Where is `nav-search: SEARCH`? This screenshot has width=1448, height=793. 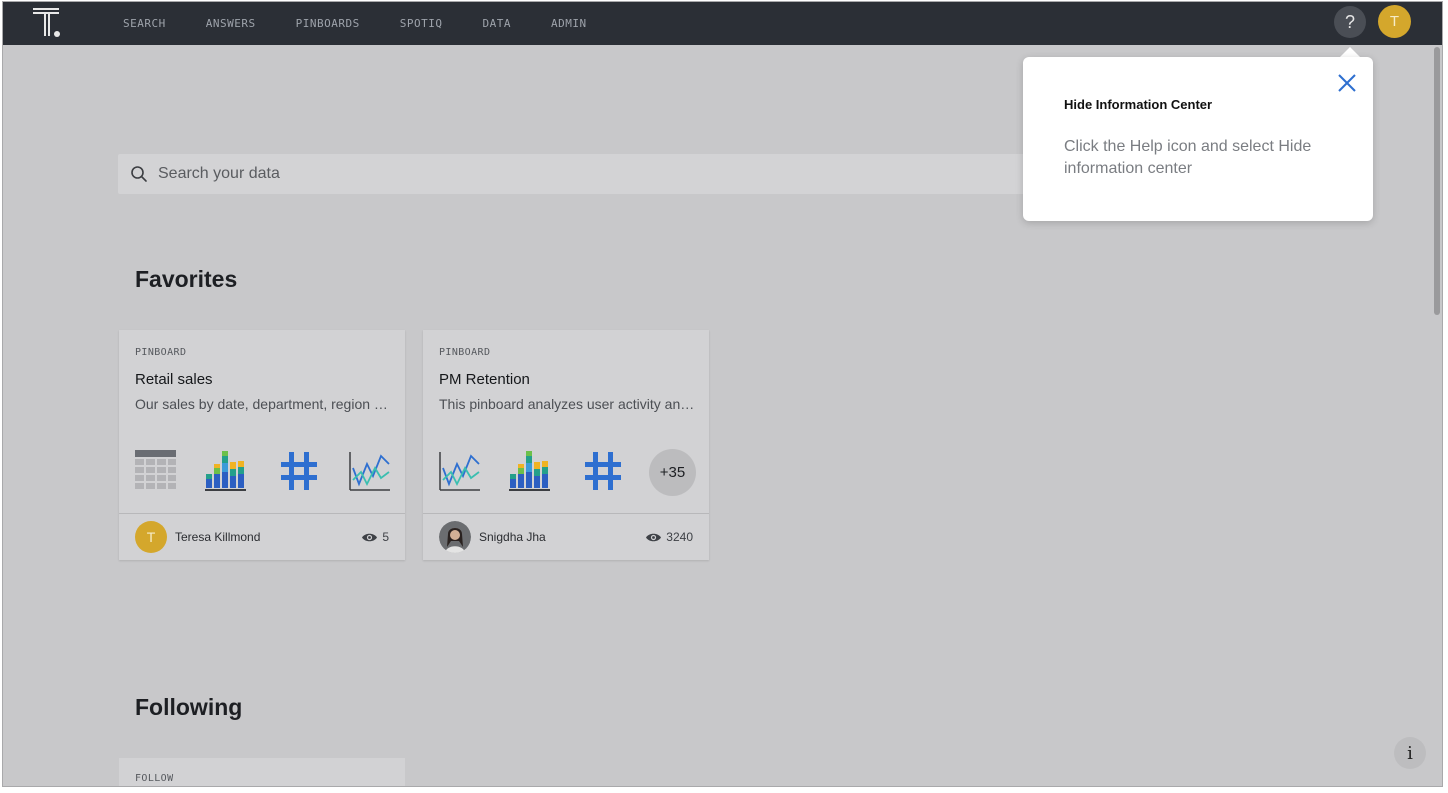 nav-search: SEARCH is located at coordinates (144, 23).